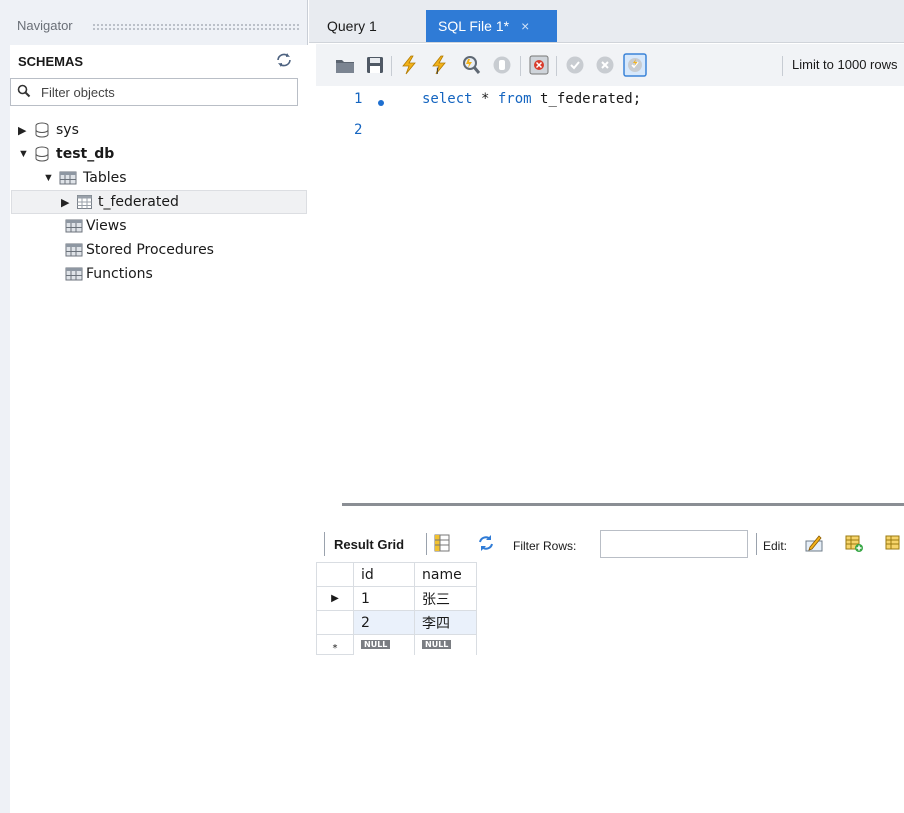 Image resolution: width=904 pixels, height=813 pixels. Describe the element at coordinates (502, 65) in the screenshot. I see `stop-icon` at that location.